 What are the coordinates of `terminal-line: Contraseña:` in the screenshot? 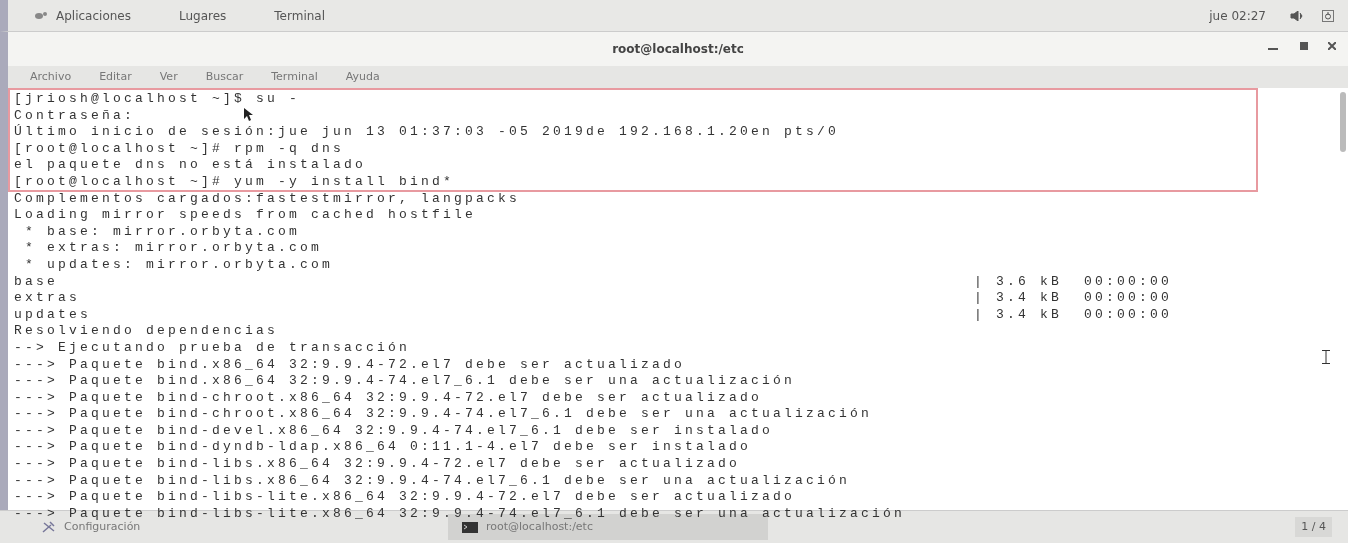 It's located at (74, 115).